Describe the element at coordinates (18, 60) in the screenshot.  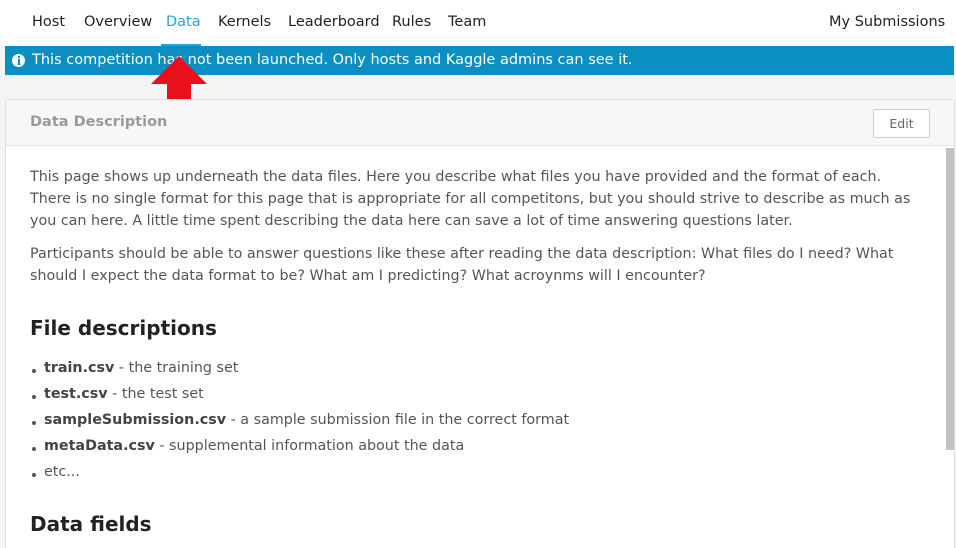
I see `info-icon` at that location.